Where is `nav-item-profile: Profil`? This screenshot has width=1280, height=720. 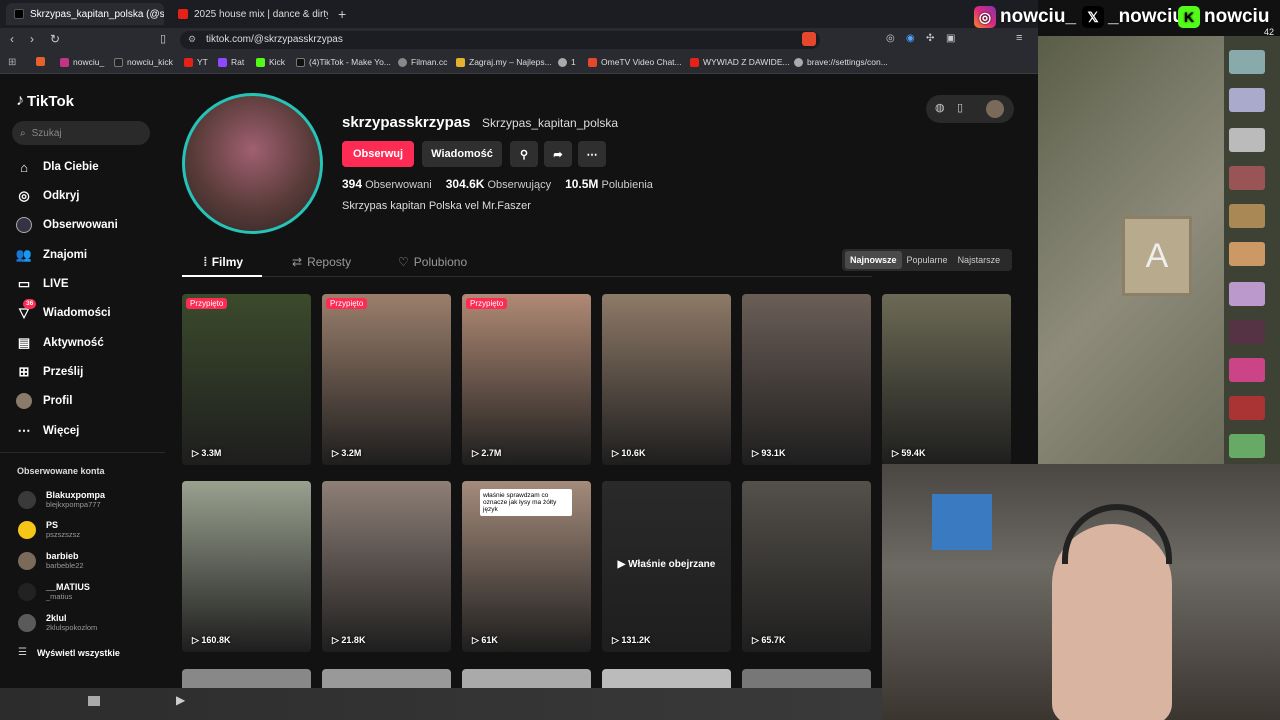
nav-item-profile: Profil is located at coordinates (44, 401).